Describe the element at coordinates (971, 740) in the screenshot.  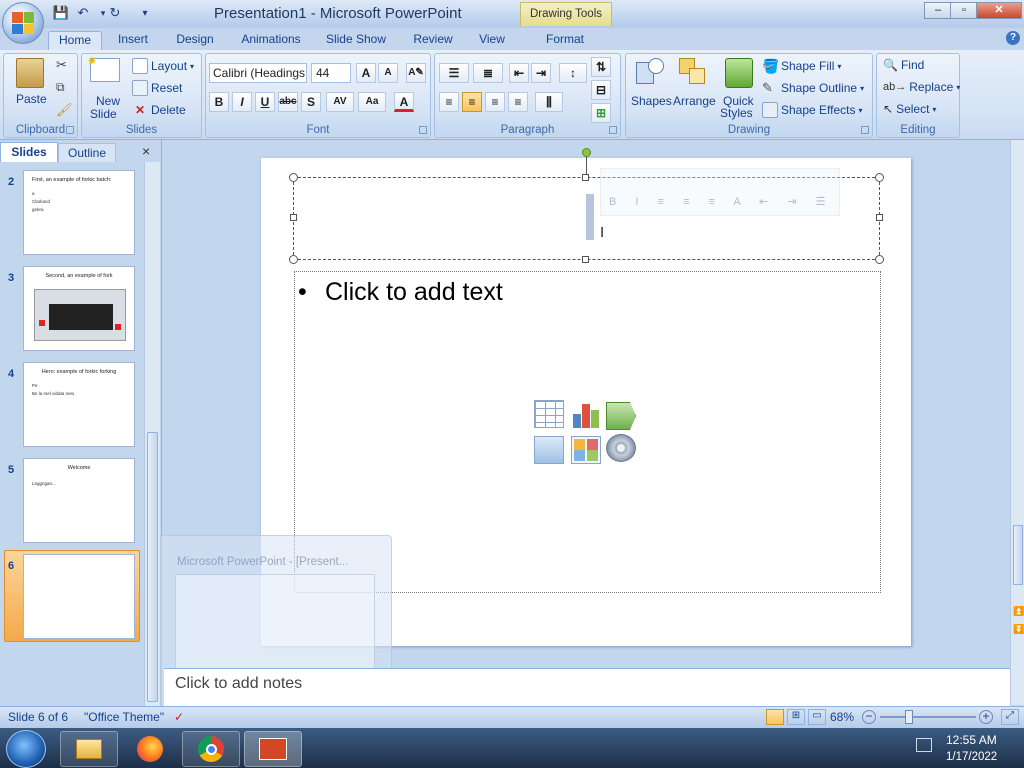
I see `clock-time: 12:55 AM` at that location.